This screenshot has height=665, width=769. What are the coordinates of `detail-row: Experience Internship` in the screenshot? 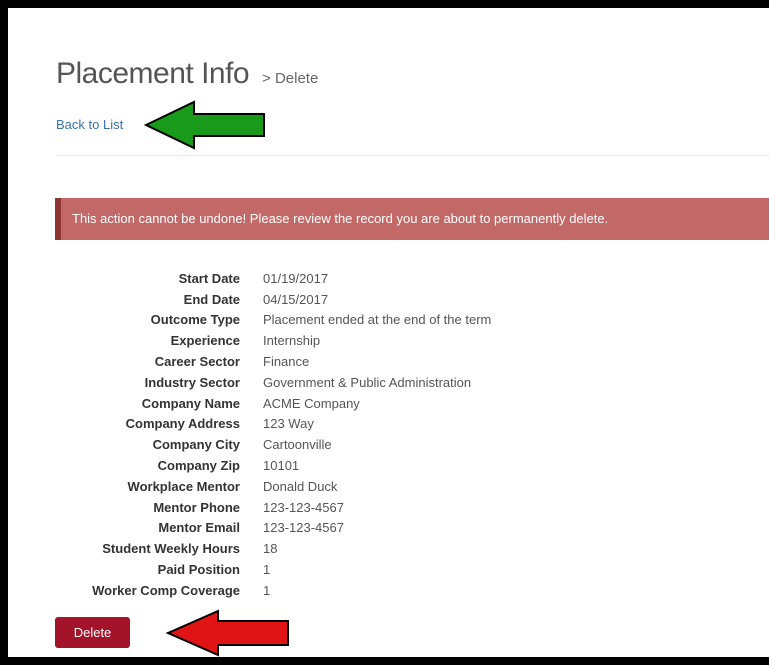 It's located at (273, 340).